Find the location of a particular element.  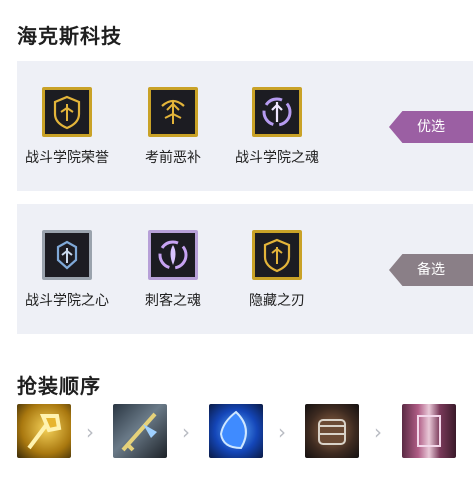

assassin-soul-icon is located at coordinates (173, 255).